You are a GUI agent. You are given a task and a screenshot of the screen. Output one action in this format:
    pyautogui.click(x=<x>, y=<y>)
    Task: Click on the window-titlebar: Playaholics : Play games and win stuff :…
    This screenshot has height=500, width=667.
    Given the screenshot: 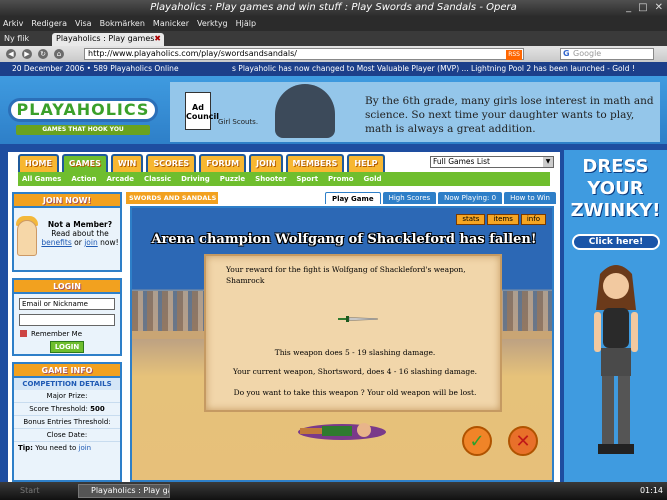 What is the action you would take?
    pyautogui.click(x=333, y=8)
    